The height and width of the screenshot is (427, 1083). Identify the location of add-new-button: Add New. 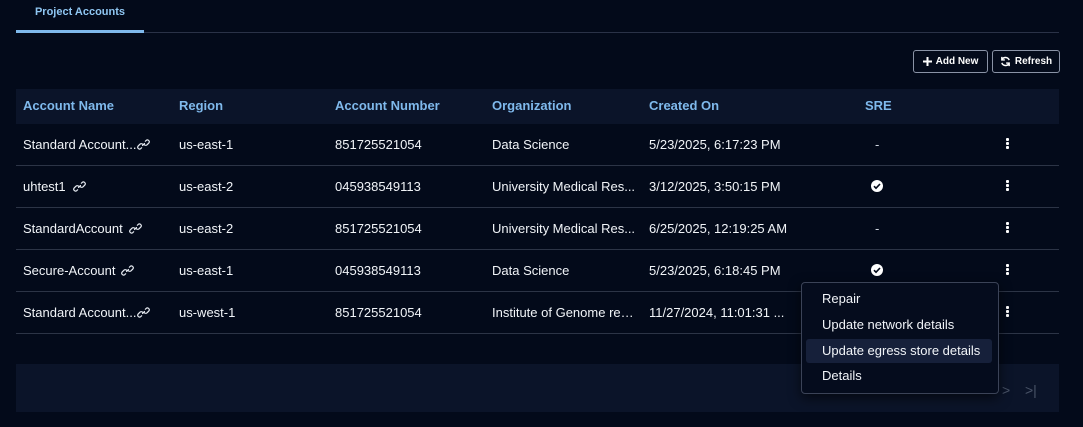
(950, 61).